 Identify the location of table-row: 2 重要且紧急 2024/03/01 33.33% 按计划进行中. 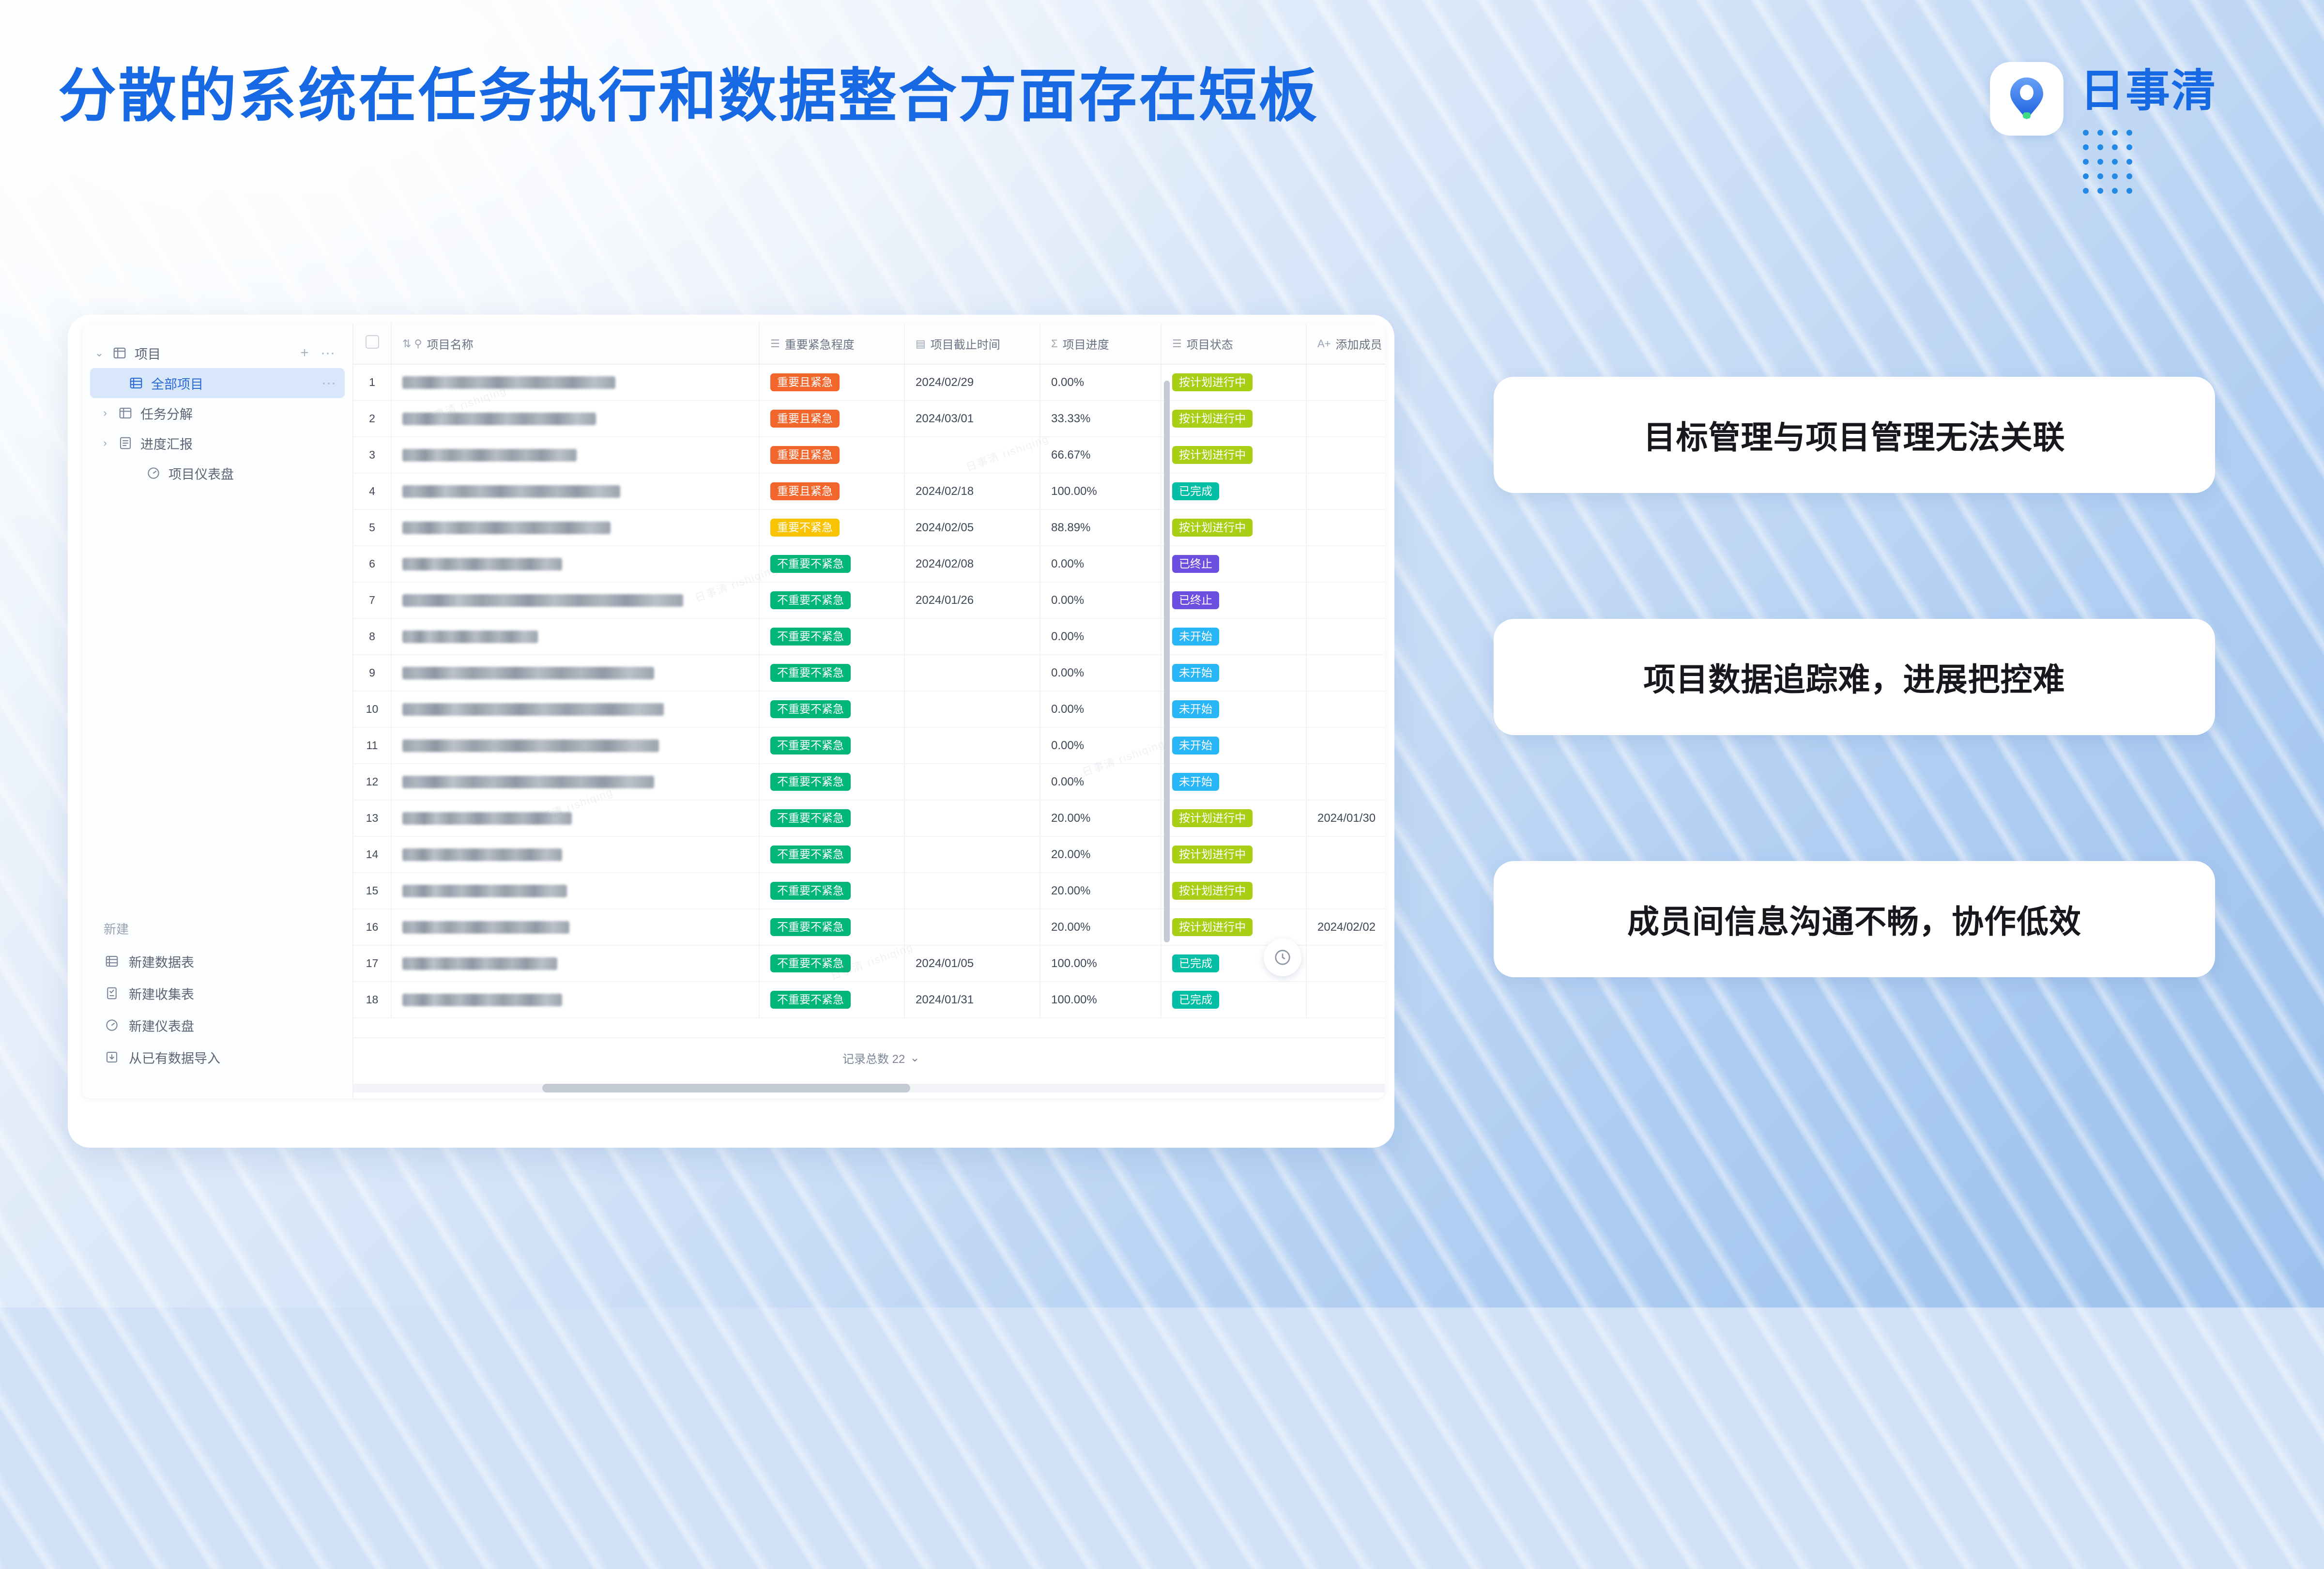
(869, 418).